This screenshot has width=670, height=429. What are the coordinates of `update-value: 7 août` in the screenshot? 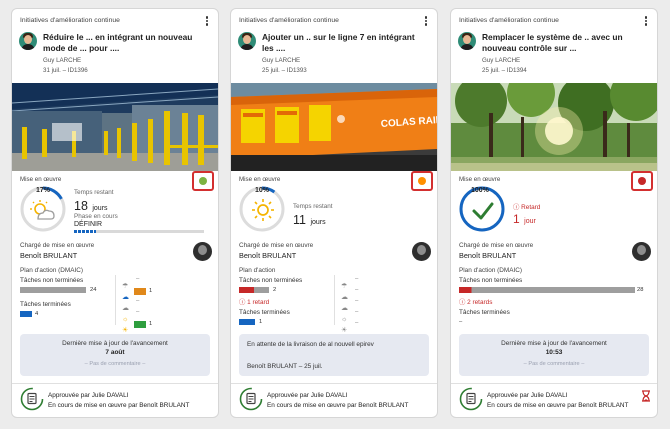 It's located at (115, 352).